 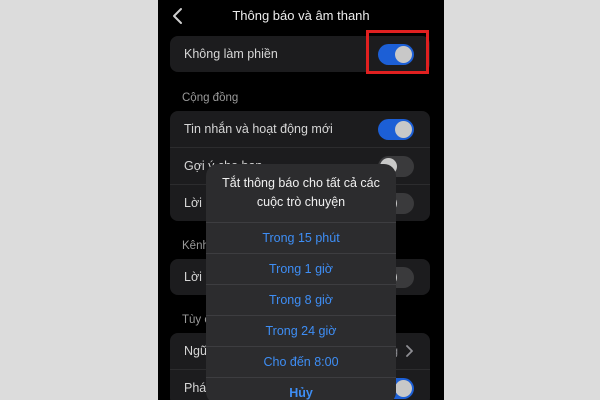 I want to click on nav-header: Thông báo và âm thanh, so click(x=301, y=16).